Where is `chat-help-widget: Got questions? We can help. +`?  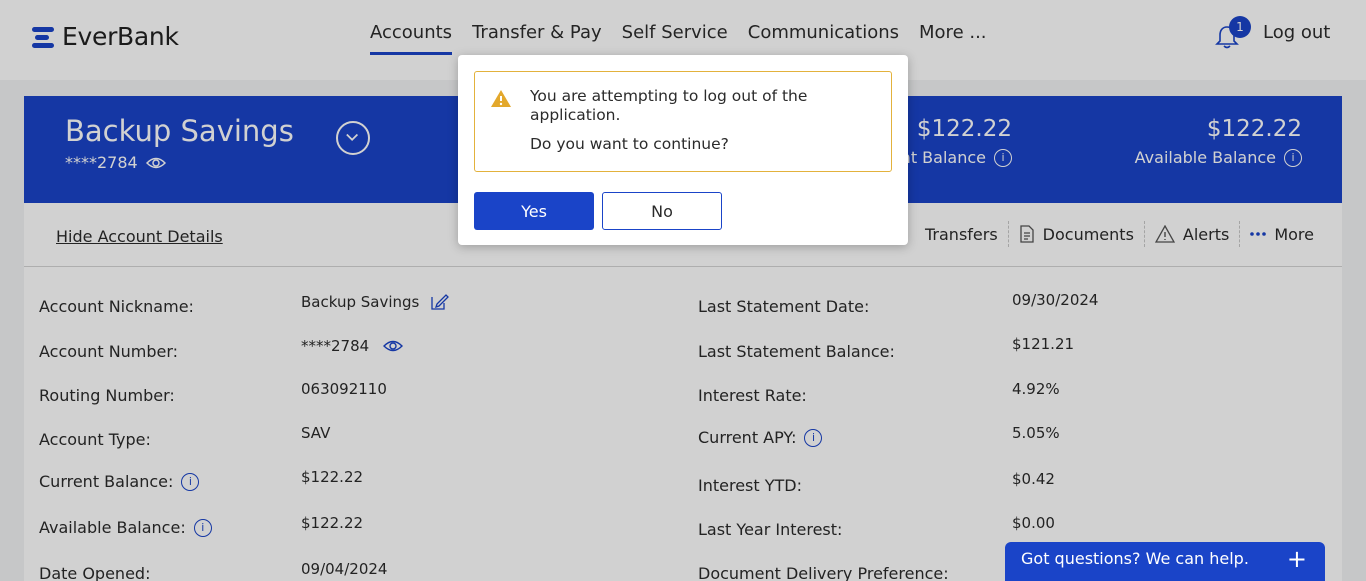 chat-help-widget: Got questions? We can help. + is located at coordinates (1165, 561).